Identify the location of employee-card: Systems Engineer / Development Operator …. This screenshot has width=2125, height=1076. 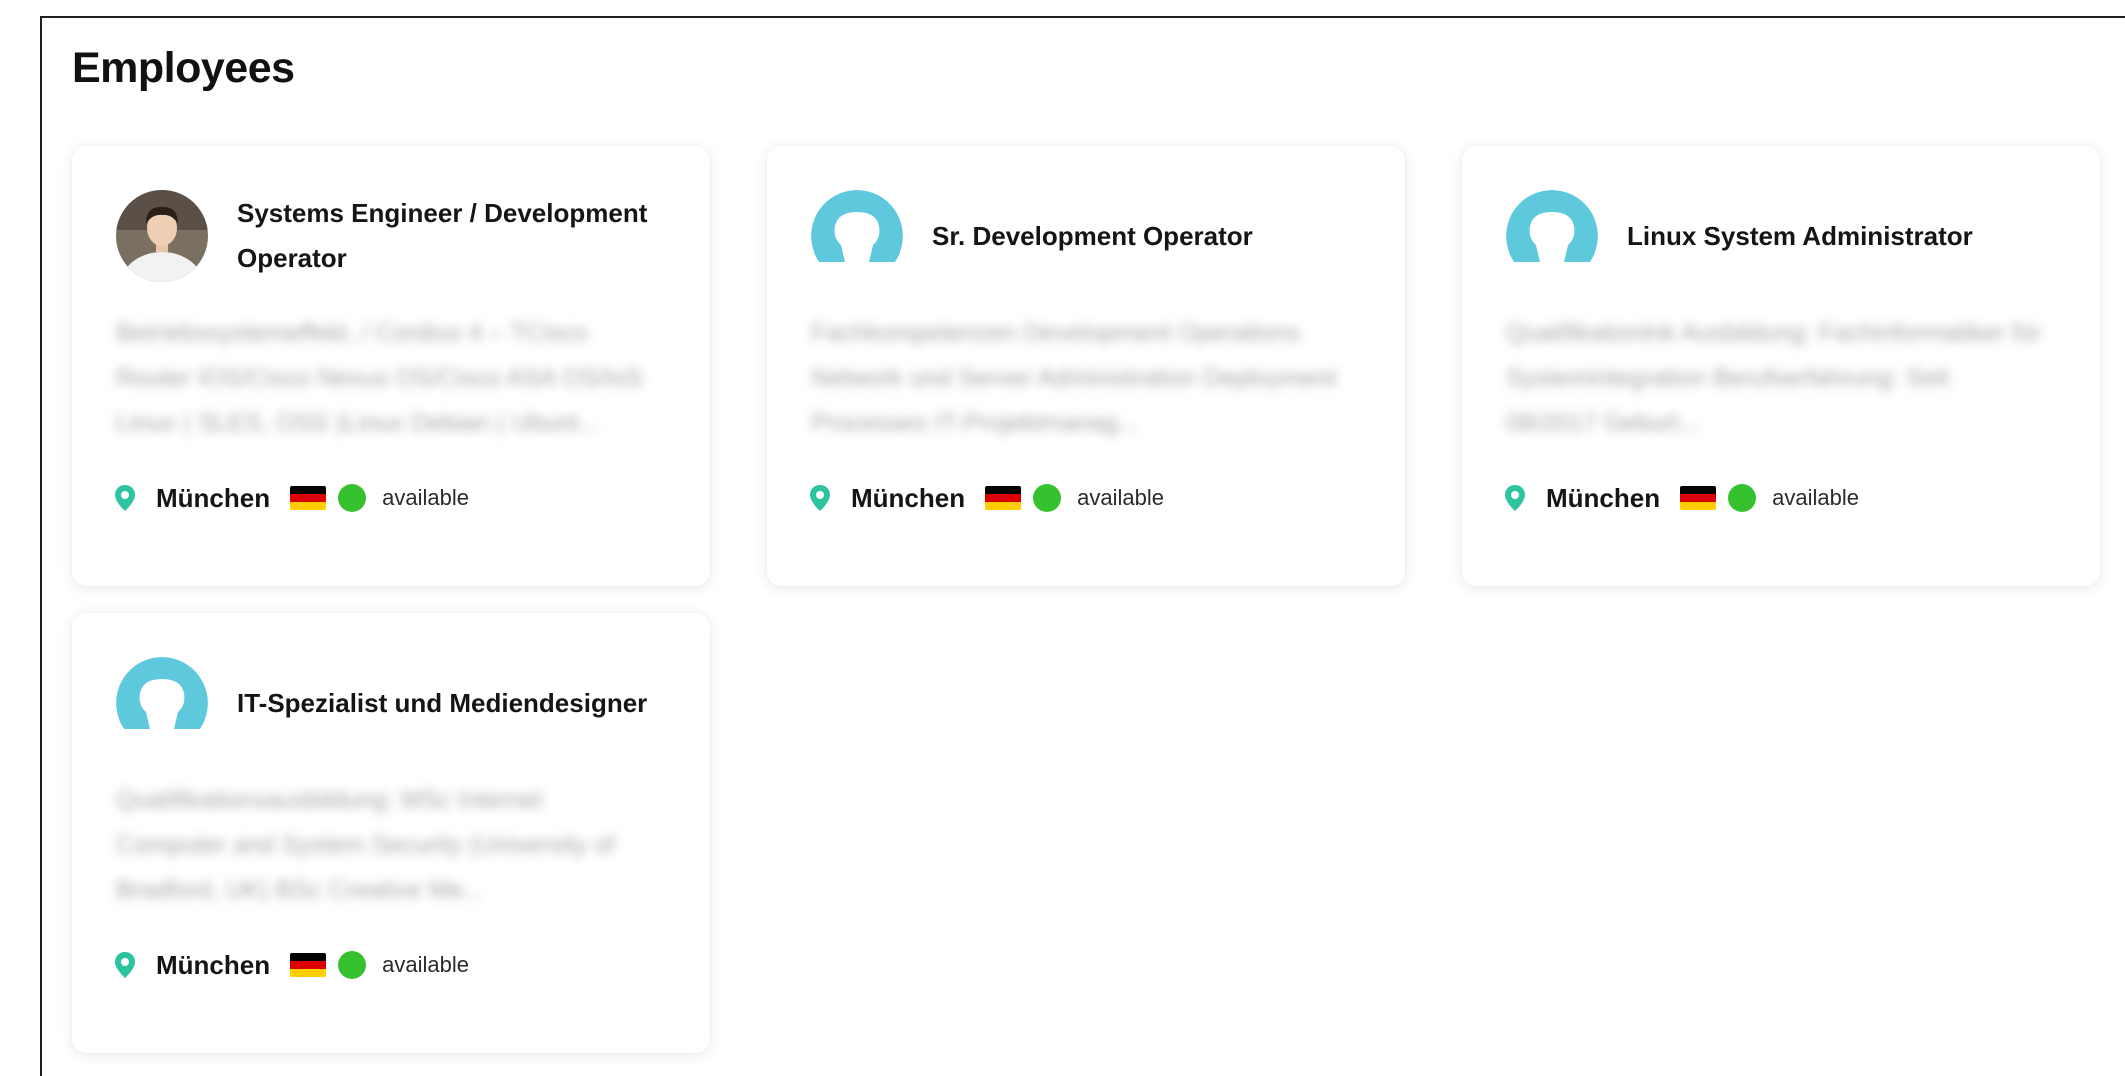
(391, 366).